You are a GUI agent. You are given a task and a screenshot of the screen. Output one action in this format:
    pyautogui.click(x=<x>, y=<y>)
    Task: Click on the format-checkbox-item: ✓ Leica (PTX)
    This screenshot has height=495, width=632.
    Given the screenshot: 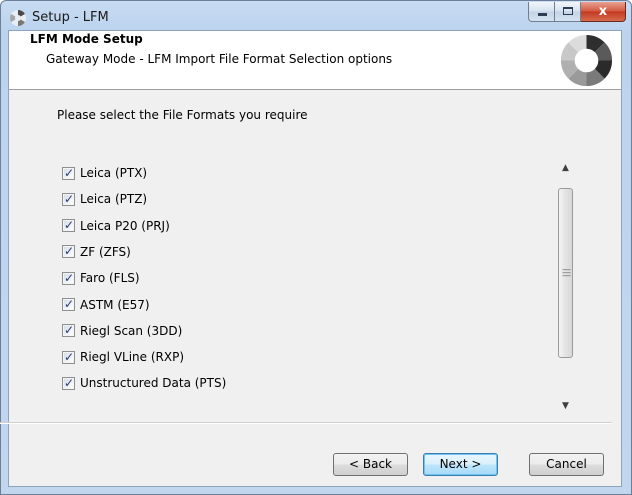 What is the action you would take?
    pyautogui.click(x=104, y=173)
    